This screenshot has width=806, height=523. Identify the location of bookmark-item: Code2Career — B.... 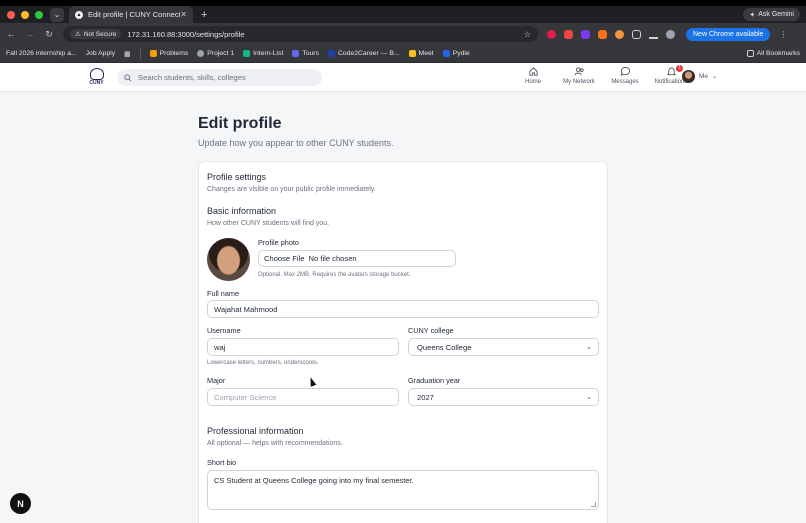
(363, 53).